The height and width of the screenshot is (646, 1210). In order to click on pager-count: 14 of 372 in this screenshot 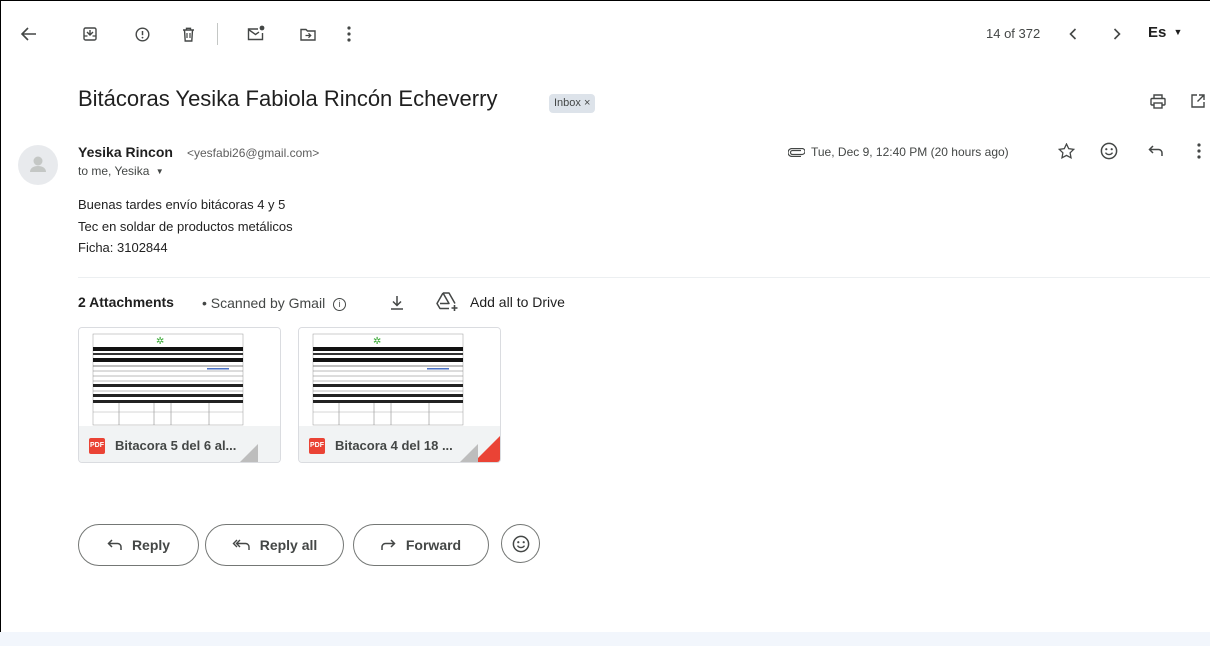, I will do `click(1013, 33)`.